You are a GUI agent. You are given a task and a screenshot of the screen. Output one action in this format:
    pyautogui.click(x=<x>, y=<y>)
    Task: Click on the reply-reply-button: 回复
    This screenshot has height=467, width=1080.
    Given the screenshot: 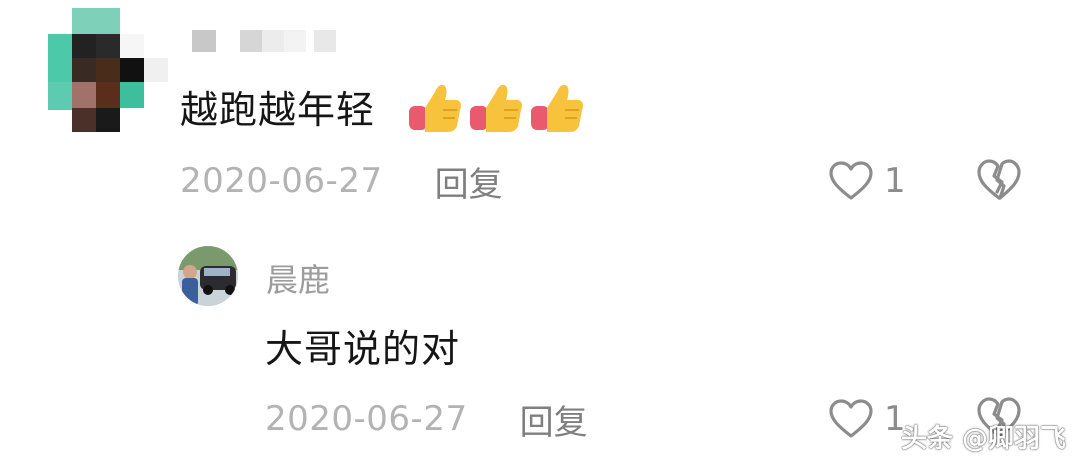 What is the action you would take?
    pyautogui.click(x=554, y=419)
    